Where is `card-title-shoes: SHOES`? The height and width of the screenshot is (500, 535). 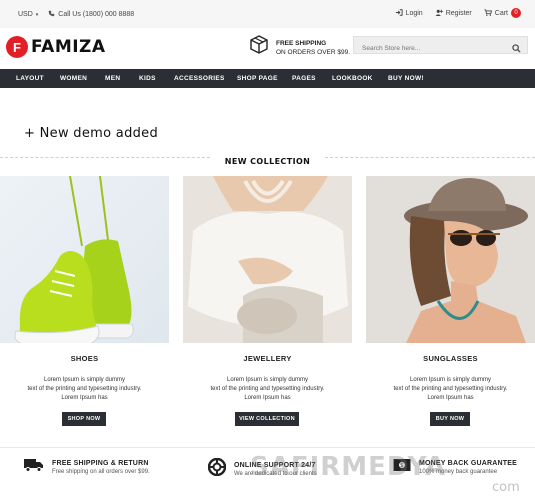 card-title-shoes: SHOES is located at coordinates (84, 358).